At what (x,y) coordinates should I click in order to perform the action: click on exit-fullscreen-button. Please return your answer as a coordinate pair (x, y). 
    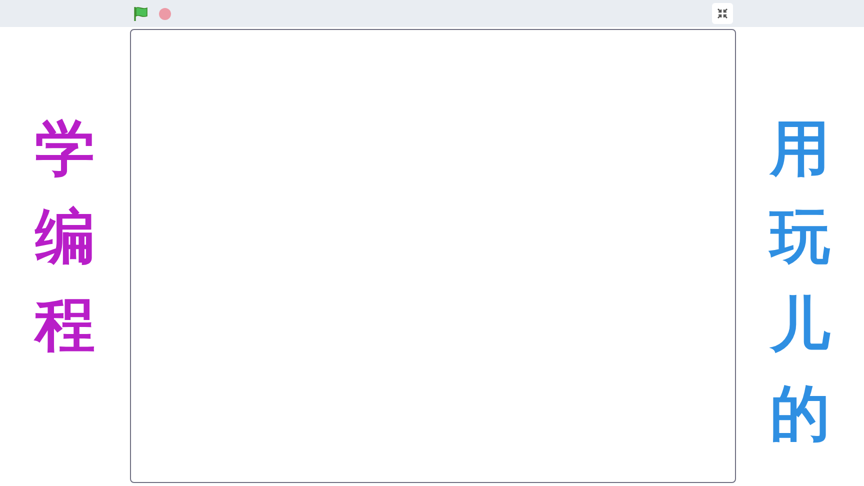
    Looking at the image, I should click on (722, 13).